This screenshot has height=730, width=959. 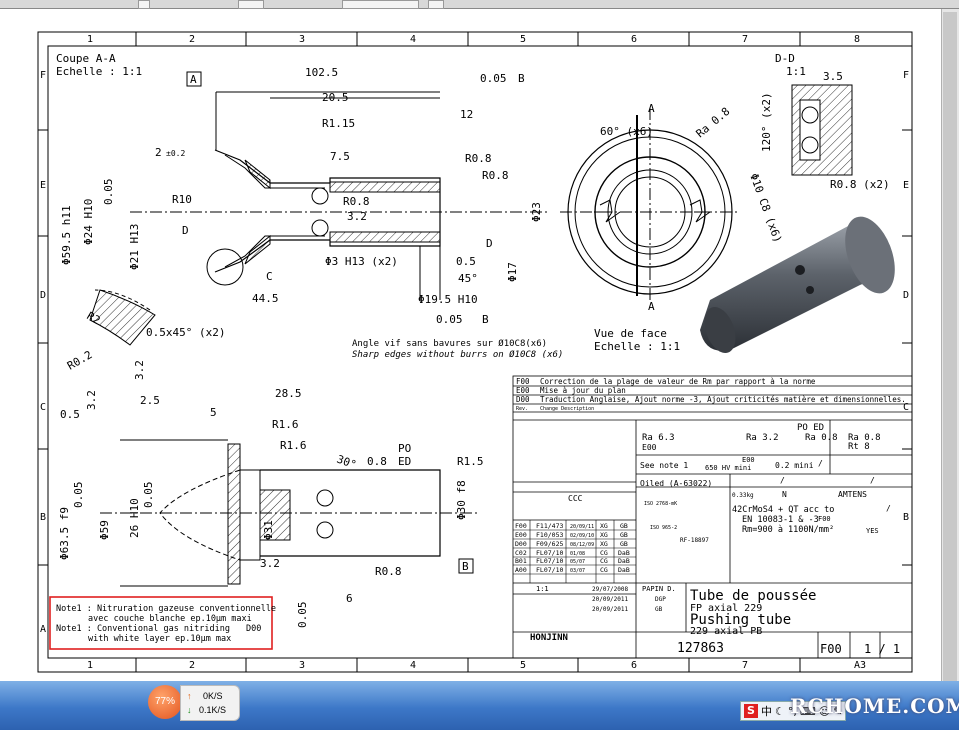 What do you see at coordinates (213, 696) in the screenshot?
I see `upload-speed: 0K/S` at bounding box center [213, 696].